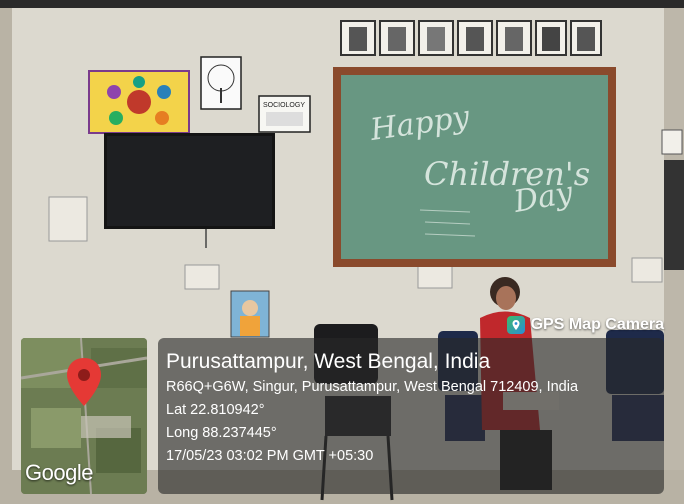 The height and width of the screenshot is (504, 684). I want to click on app-badge: GPS Map Camera, so click(585, 325).